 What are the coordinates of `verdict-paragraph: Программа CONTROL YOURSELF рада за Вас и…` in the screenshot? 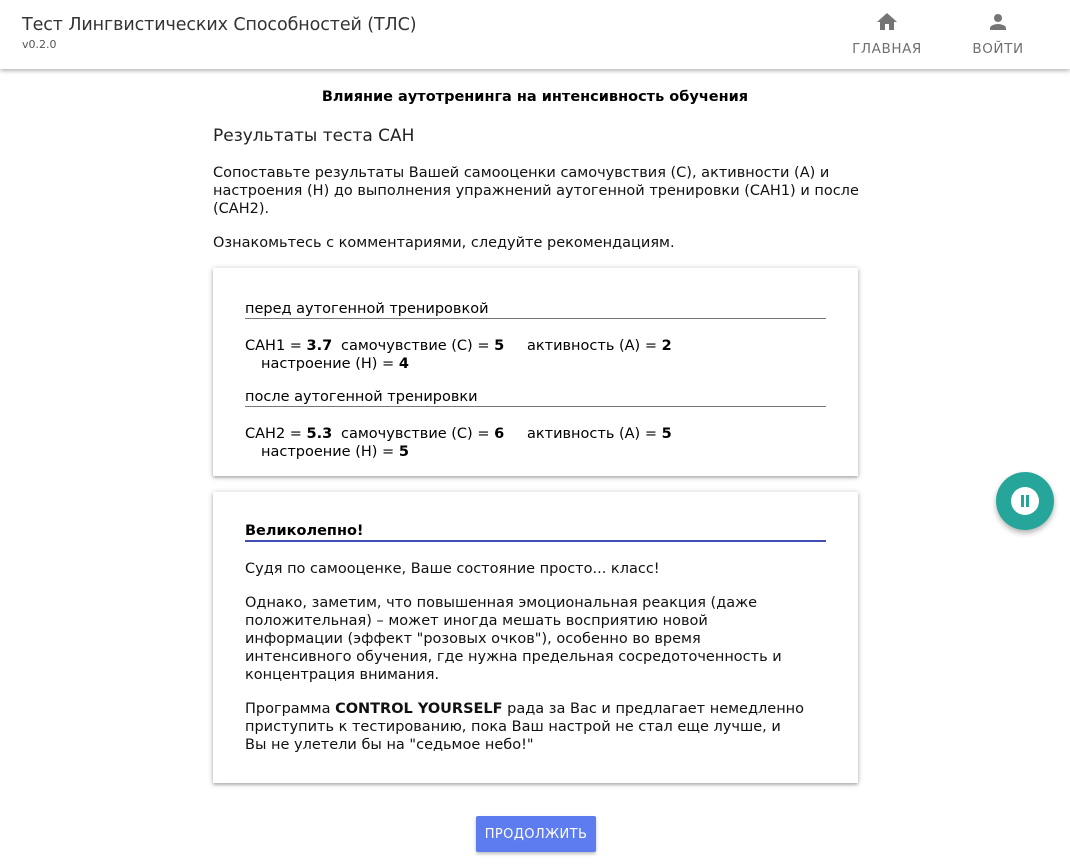 It's located at (525, 727).